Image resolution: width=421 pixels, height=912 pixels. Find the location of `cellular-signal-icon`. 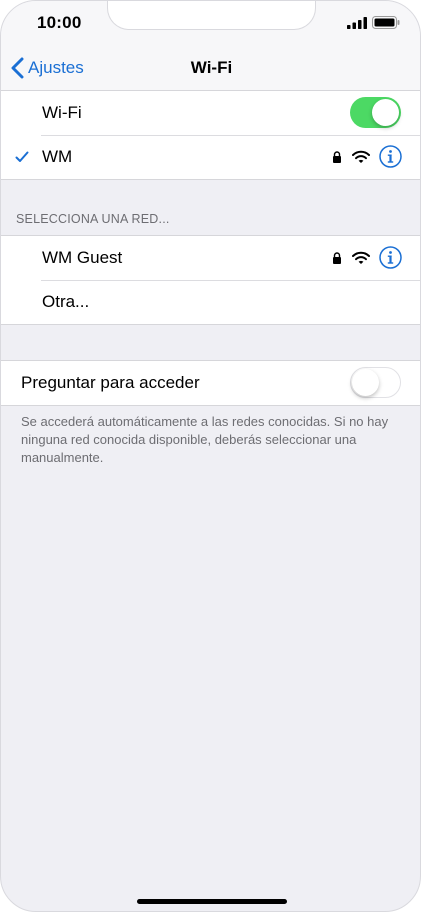

cellular-signal-icon is located at coordinates (357, 23).